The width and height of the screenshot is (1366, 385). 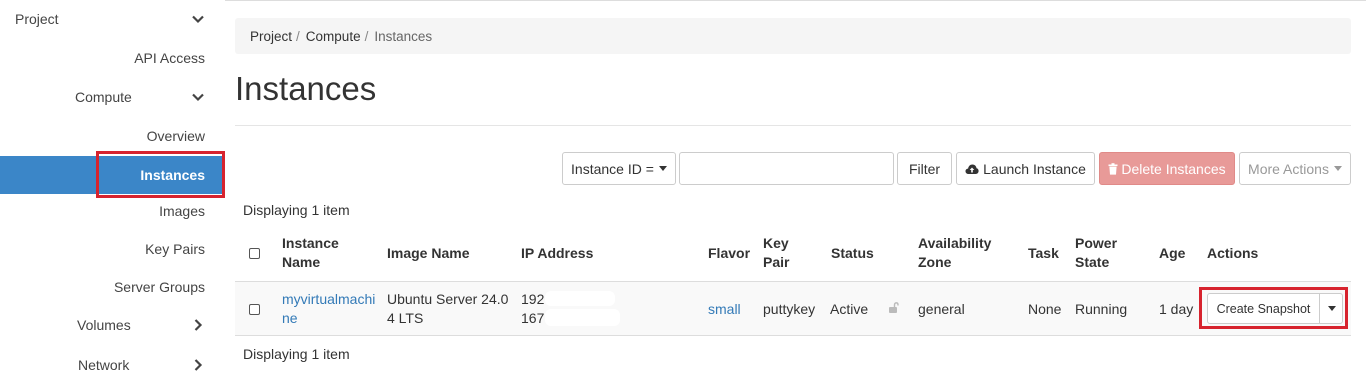 I want to click on task-cell: None, so click(x=1045, y=309).